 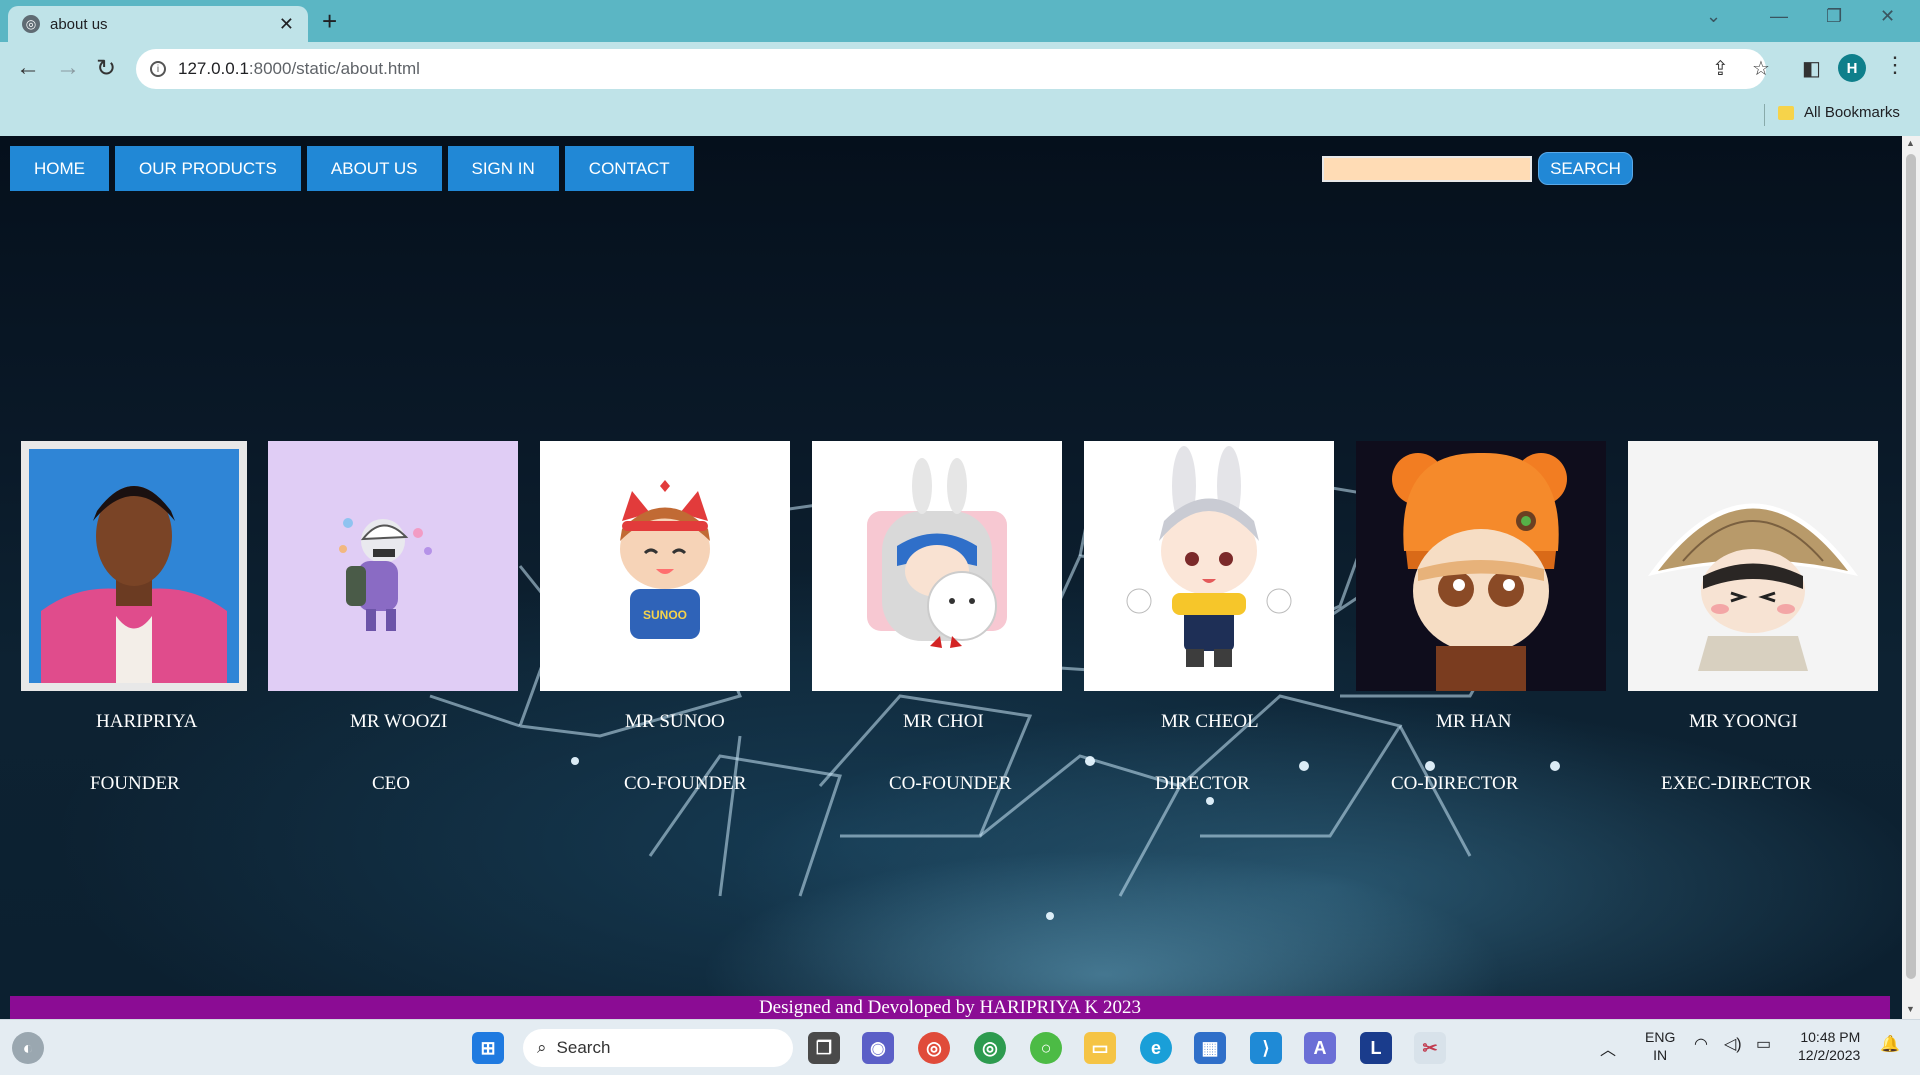 What do you see at coordinates (629, 168) in the screenshot?
I see `nav-contact: CONTACT` at bounding box center [629, 168].